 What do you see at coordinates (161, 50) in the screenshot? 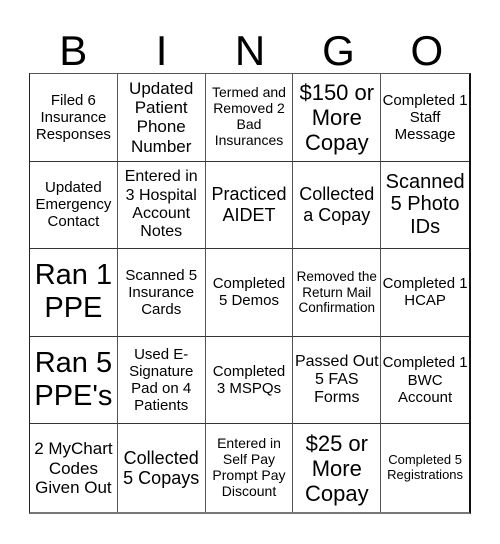
I see `header-letter-i: I` at bounding box center [161, 50].